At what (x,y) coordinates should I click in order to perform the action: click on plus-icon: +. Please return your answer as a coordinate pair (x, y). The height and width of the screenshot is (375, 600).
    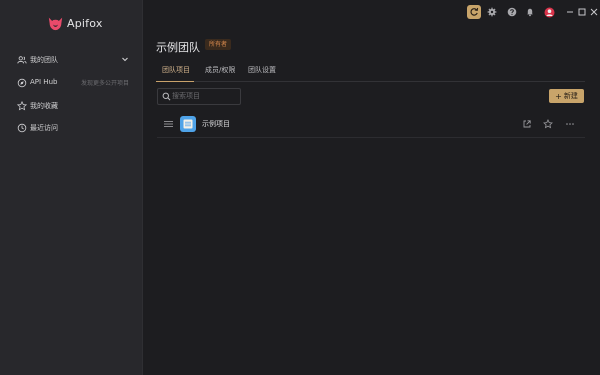
    Looking at the image, I should click on (558, 96).